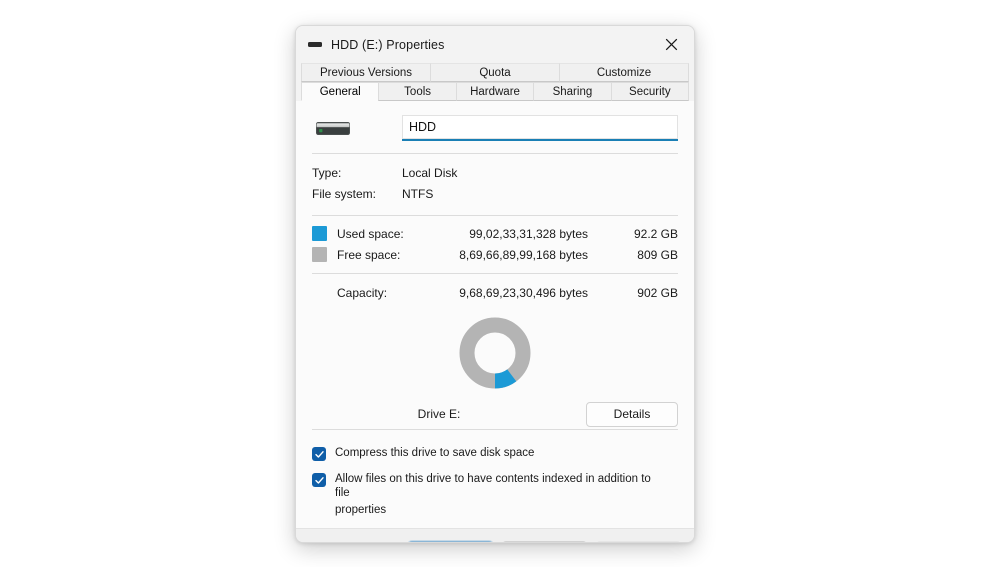 The image size is (1000, 567). What do you see at coordinates (495, 193) in the screenshot?
I see `file-system-row: File system: NTFS` at bounding box center [495, 193].